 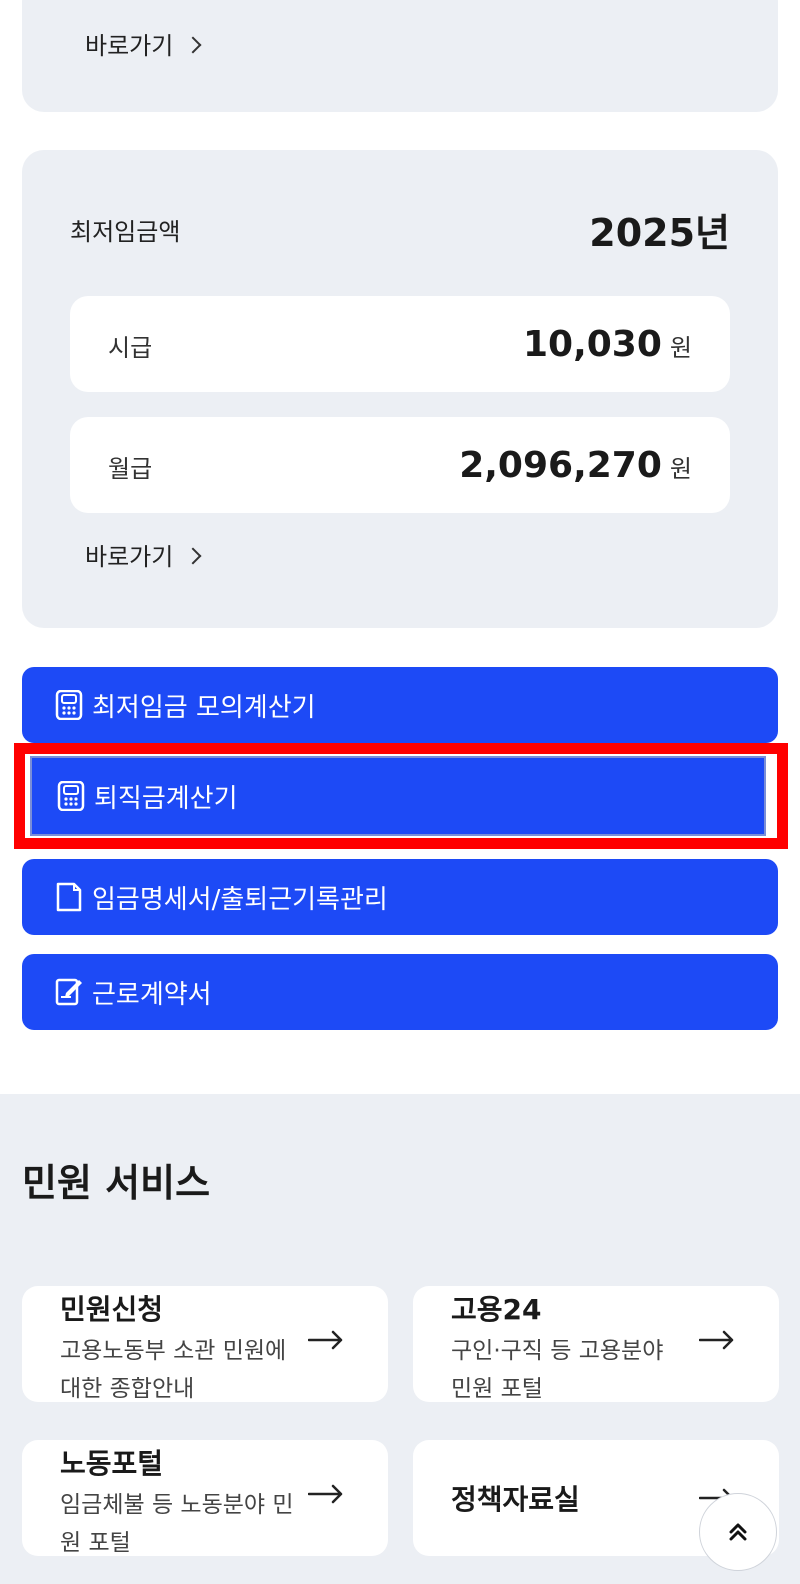 I want to click on wage-card-title: 최저임금액, so click(x=125, y=232).